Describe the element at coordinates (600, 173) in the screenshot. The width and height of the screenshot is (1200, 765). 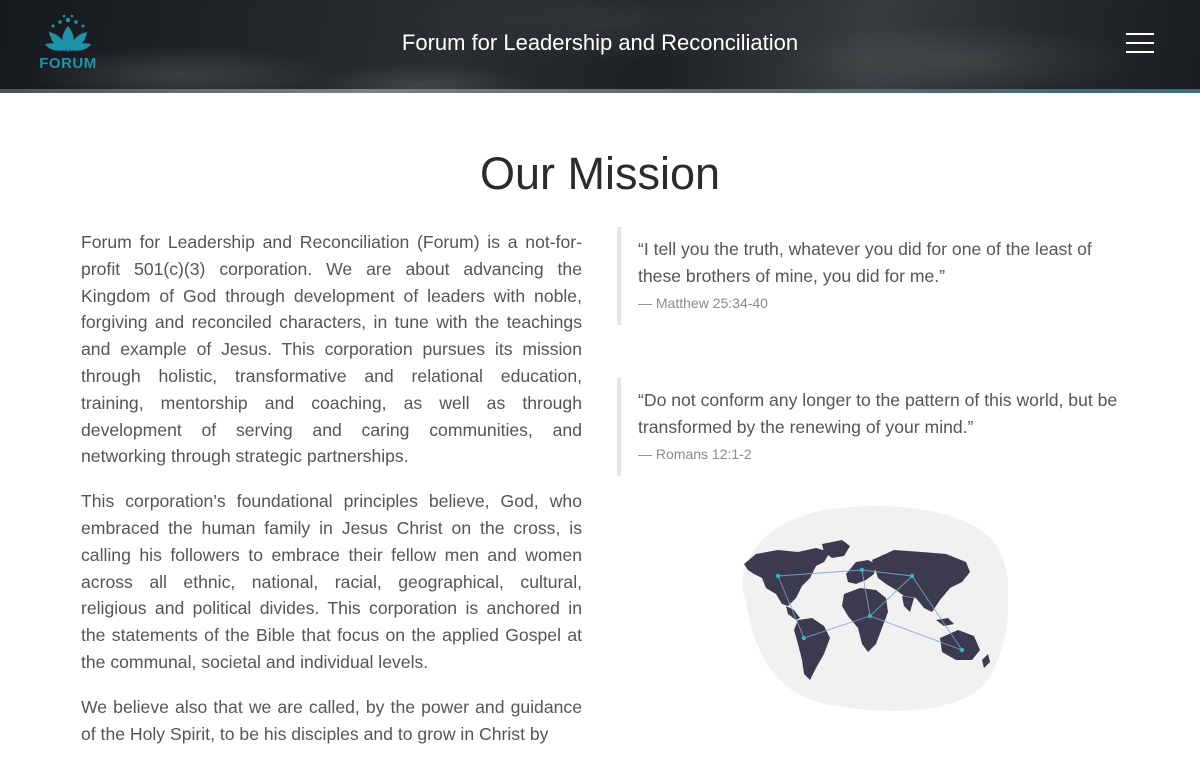
I see `page-title: Our Mission` at that location.